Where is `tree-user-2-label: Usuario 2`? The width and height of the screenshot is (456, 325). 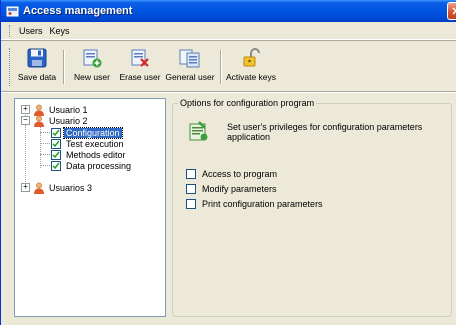 tree-user-2-label: Usuario 2 is located at coordinates (68, 120).